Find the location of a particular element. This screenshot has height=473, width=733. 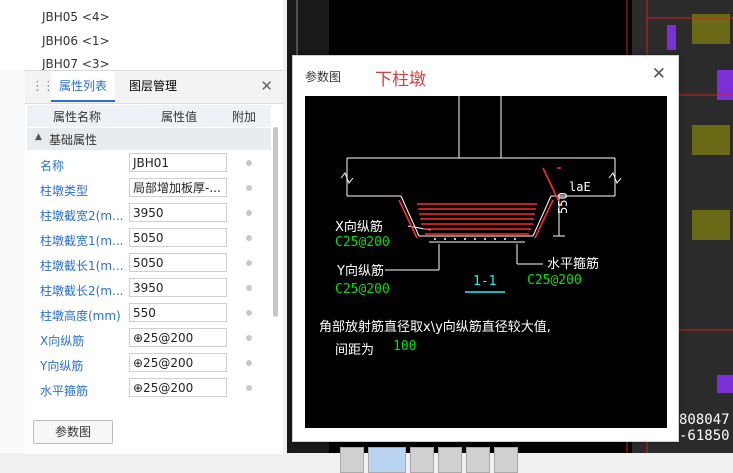

property-row: 水平箍筋 ⊕25@200 is located at coordinates (149, 389).